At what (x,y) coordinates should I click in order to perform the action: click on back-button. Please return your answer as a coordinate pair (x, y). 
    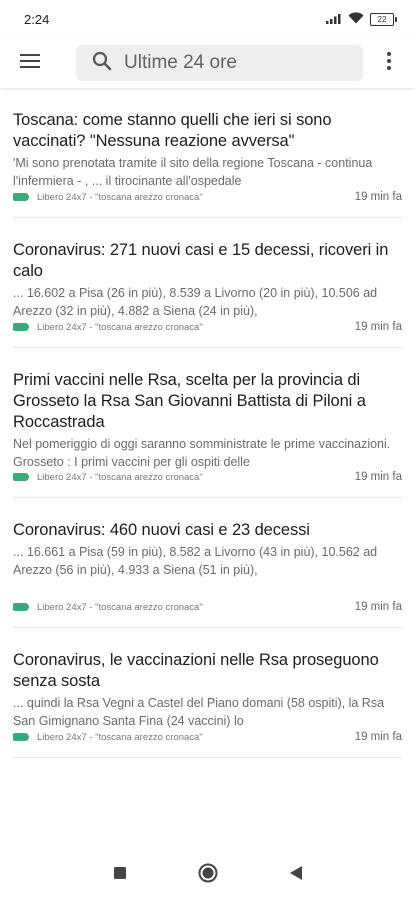
    Looking at the image, I should click on (296, 875).